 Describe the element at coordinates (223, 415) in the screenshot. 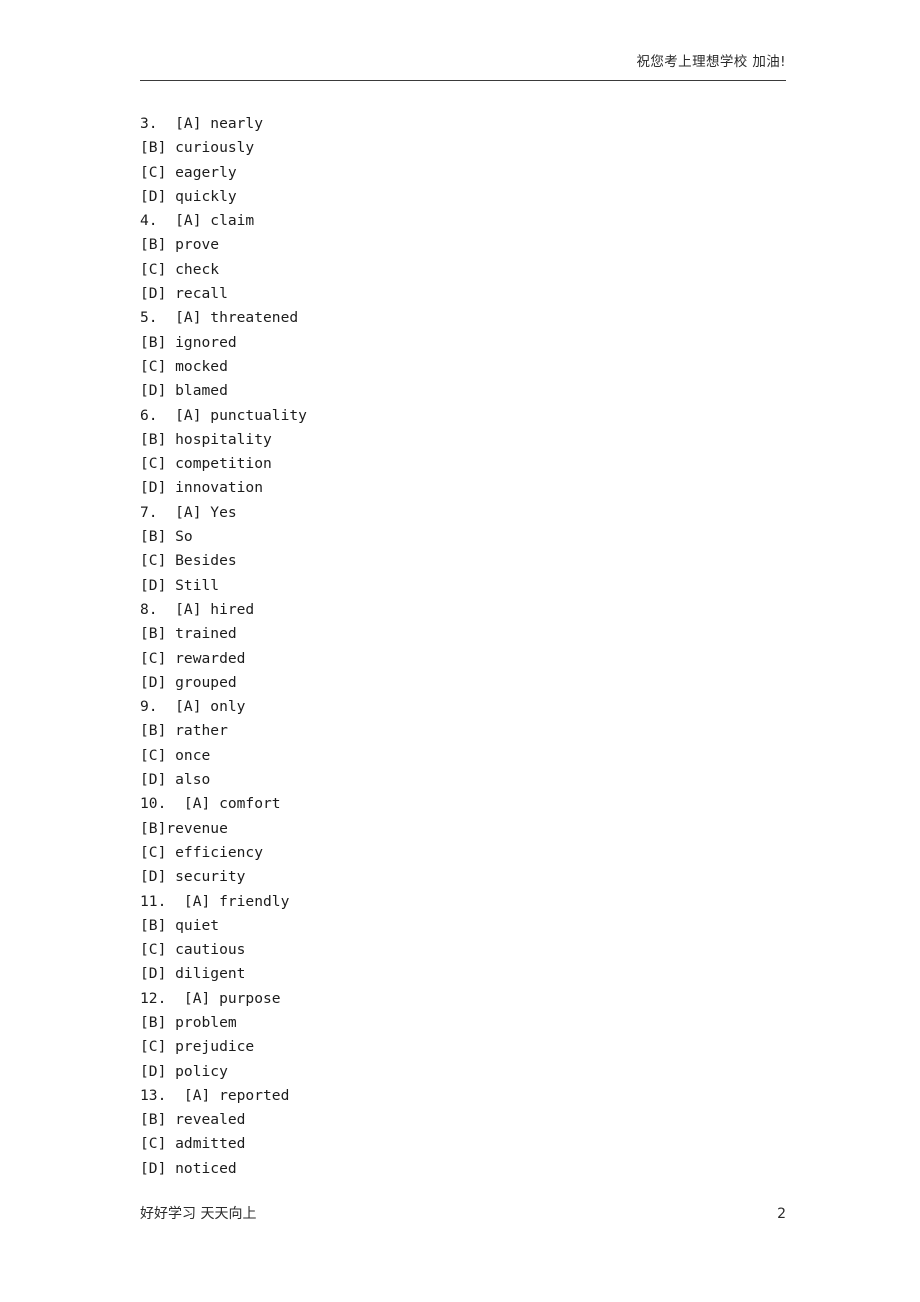

I see `question-first-option-line: 6. [A] punctuality` at that location.